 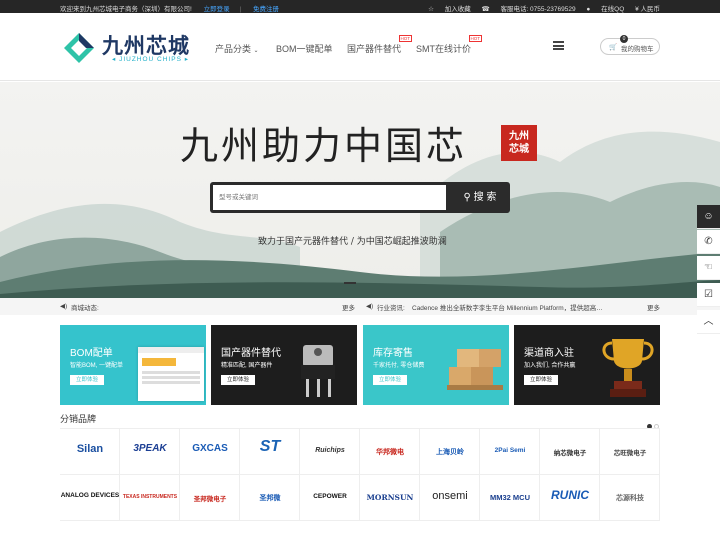 What do you see at coordinates (630, 452) in the screenshot?
I see `brand-logo: 芯旺微电子` at bounding box center [630, 452].